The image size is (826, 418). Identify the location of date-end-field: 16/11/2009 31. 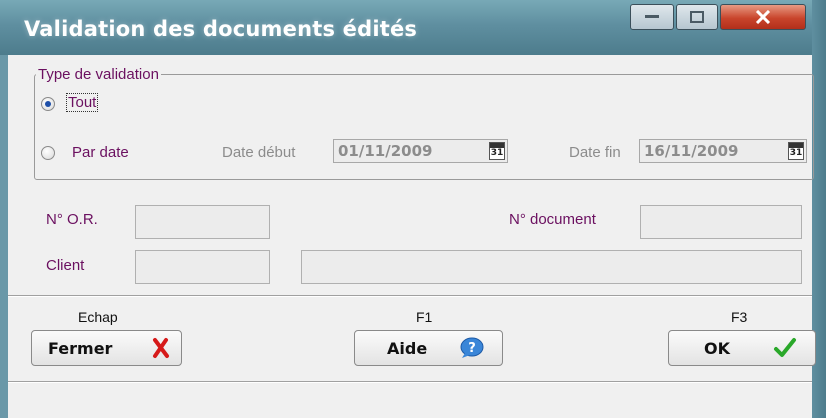
(723, 151).